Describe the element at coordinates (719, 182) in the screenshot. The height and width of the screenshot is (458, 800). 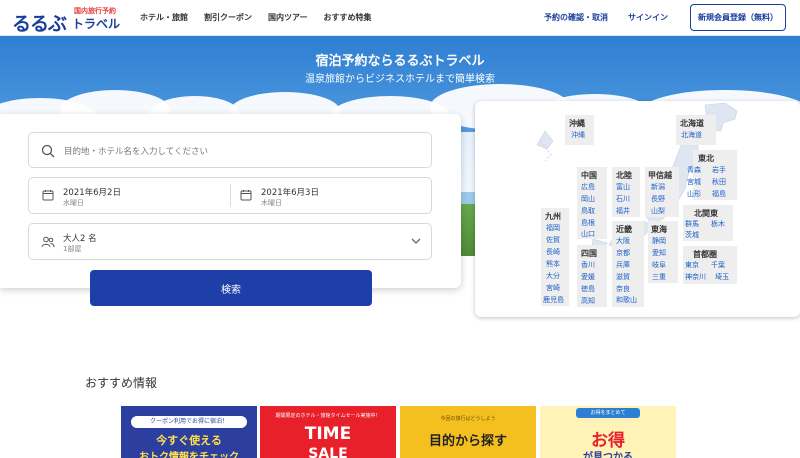
I see `pref-akita: 秋田` at that location.